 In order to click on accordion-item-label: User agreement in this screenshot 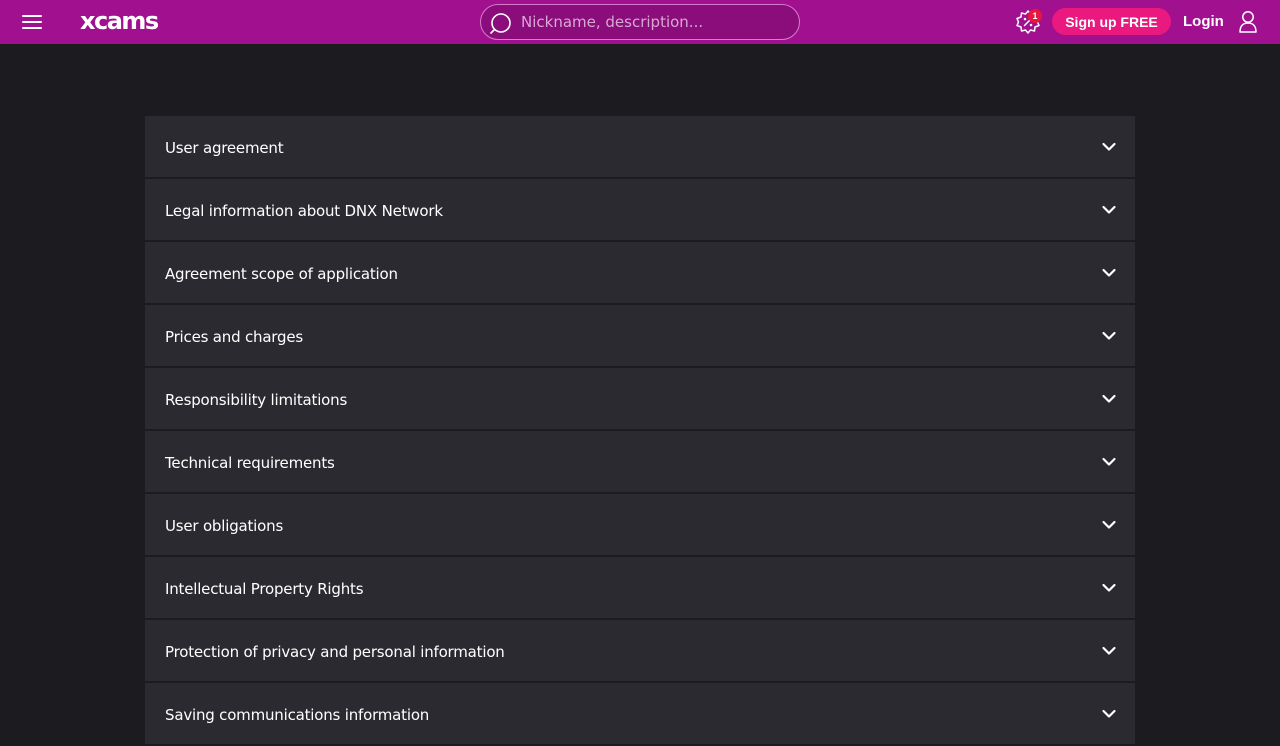, I will do `click(224, 147)`.